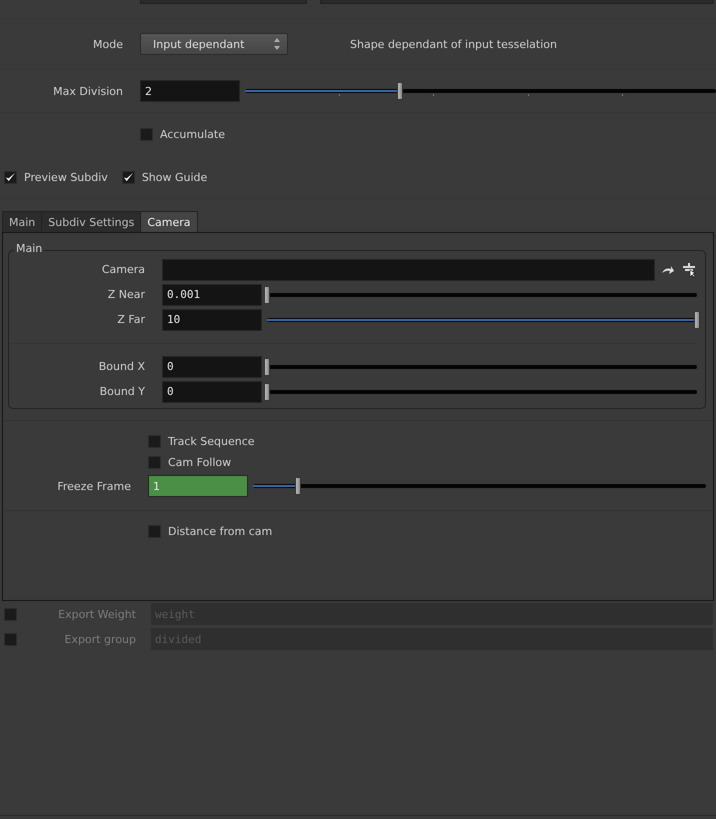 Image resolution: width=716 pixels, height=819 pixels. Describe the element at coordinates (211, 441) in the screenshot. I see `checkbox-label: Track Sequence` at that location.